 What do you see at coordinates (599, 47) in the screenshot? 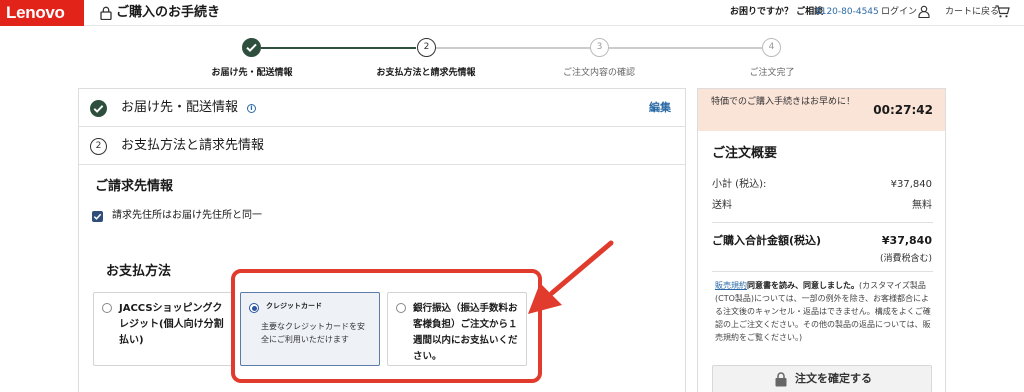
I see `step-3-upcoming: 3` at bounding box center [599, 47].